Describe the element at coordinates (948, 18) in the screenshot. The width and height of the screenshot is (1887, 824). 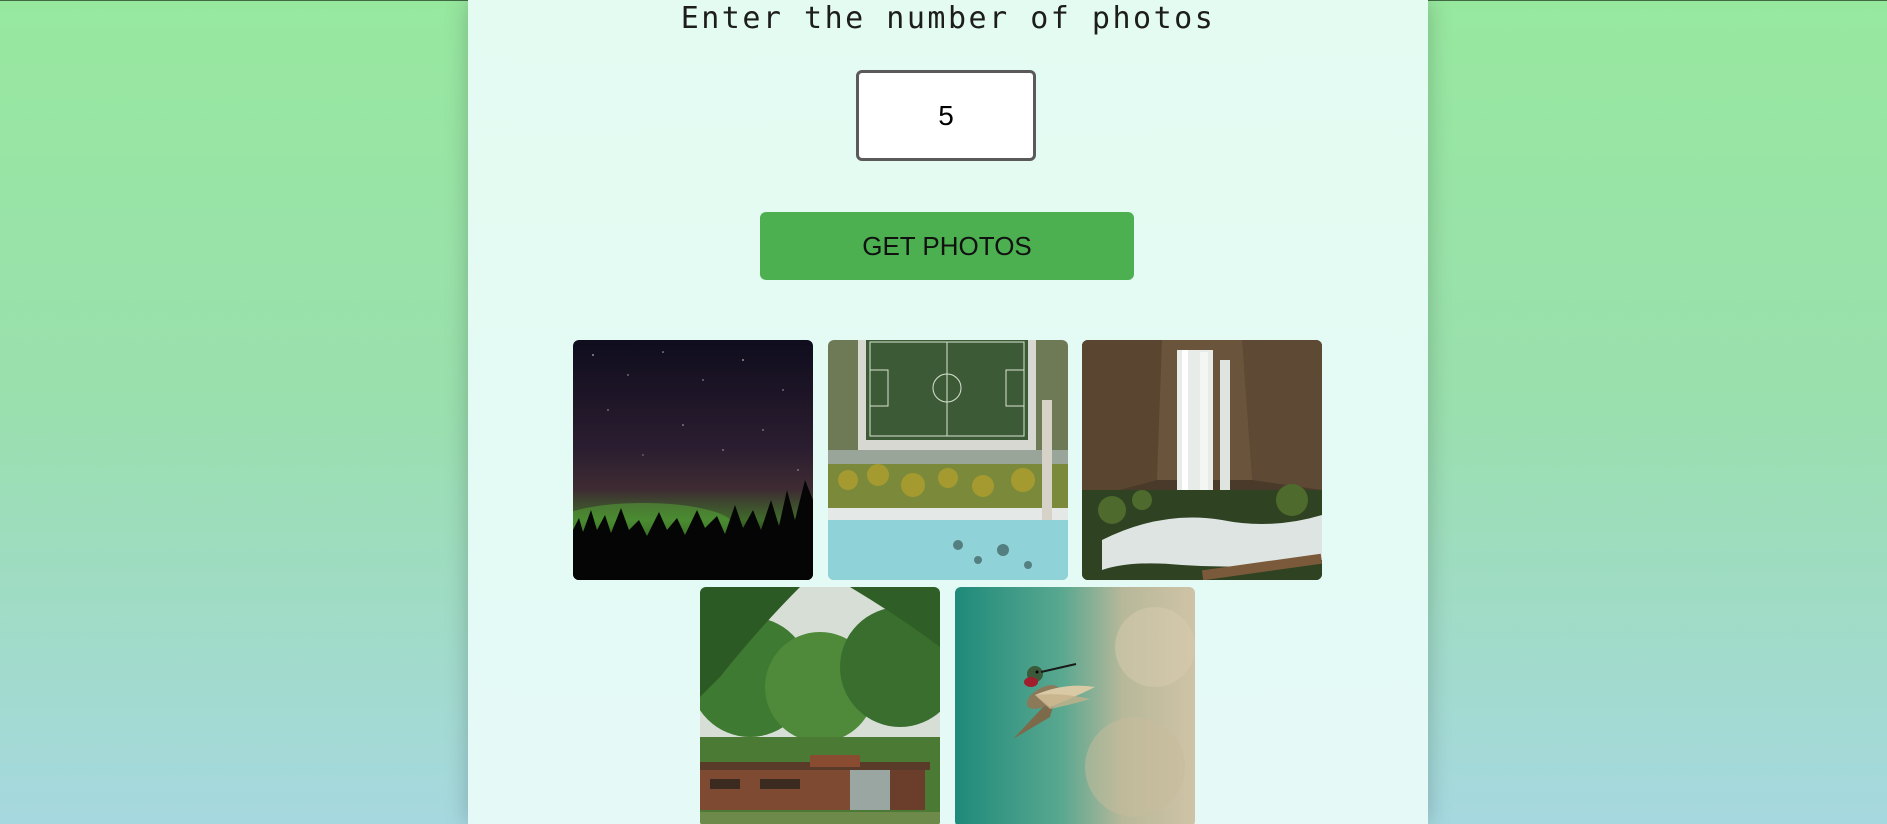
I see `page-title: Enter the number of photos` at that location.